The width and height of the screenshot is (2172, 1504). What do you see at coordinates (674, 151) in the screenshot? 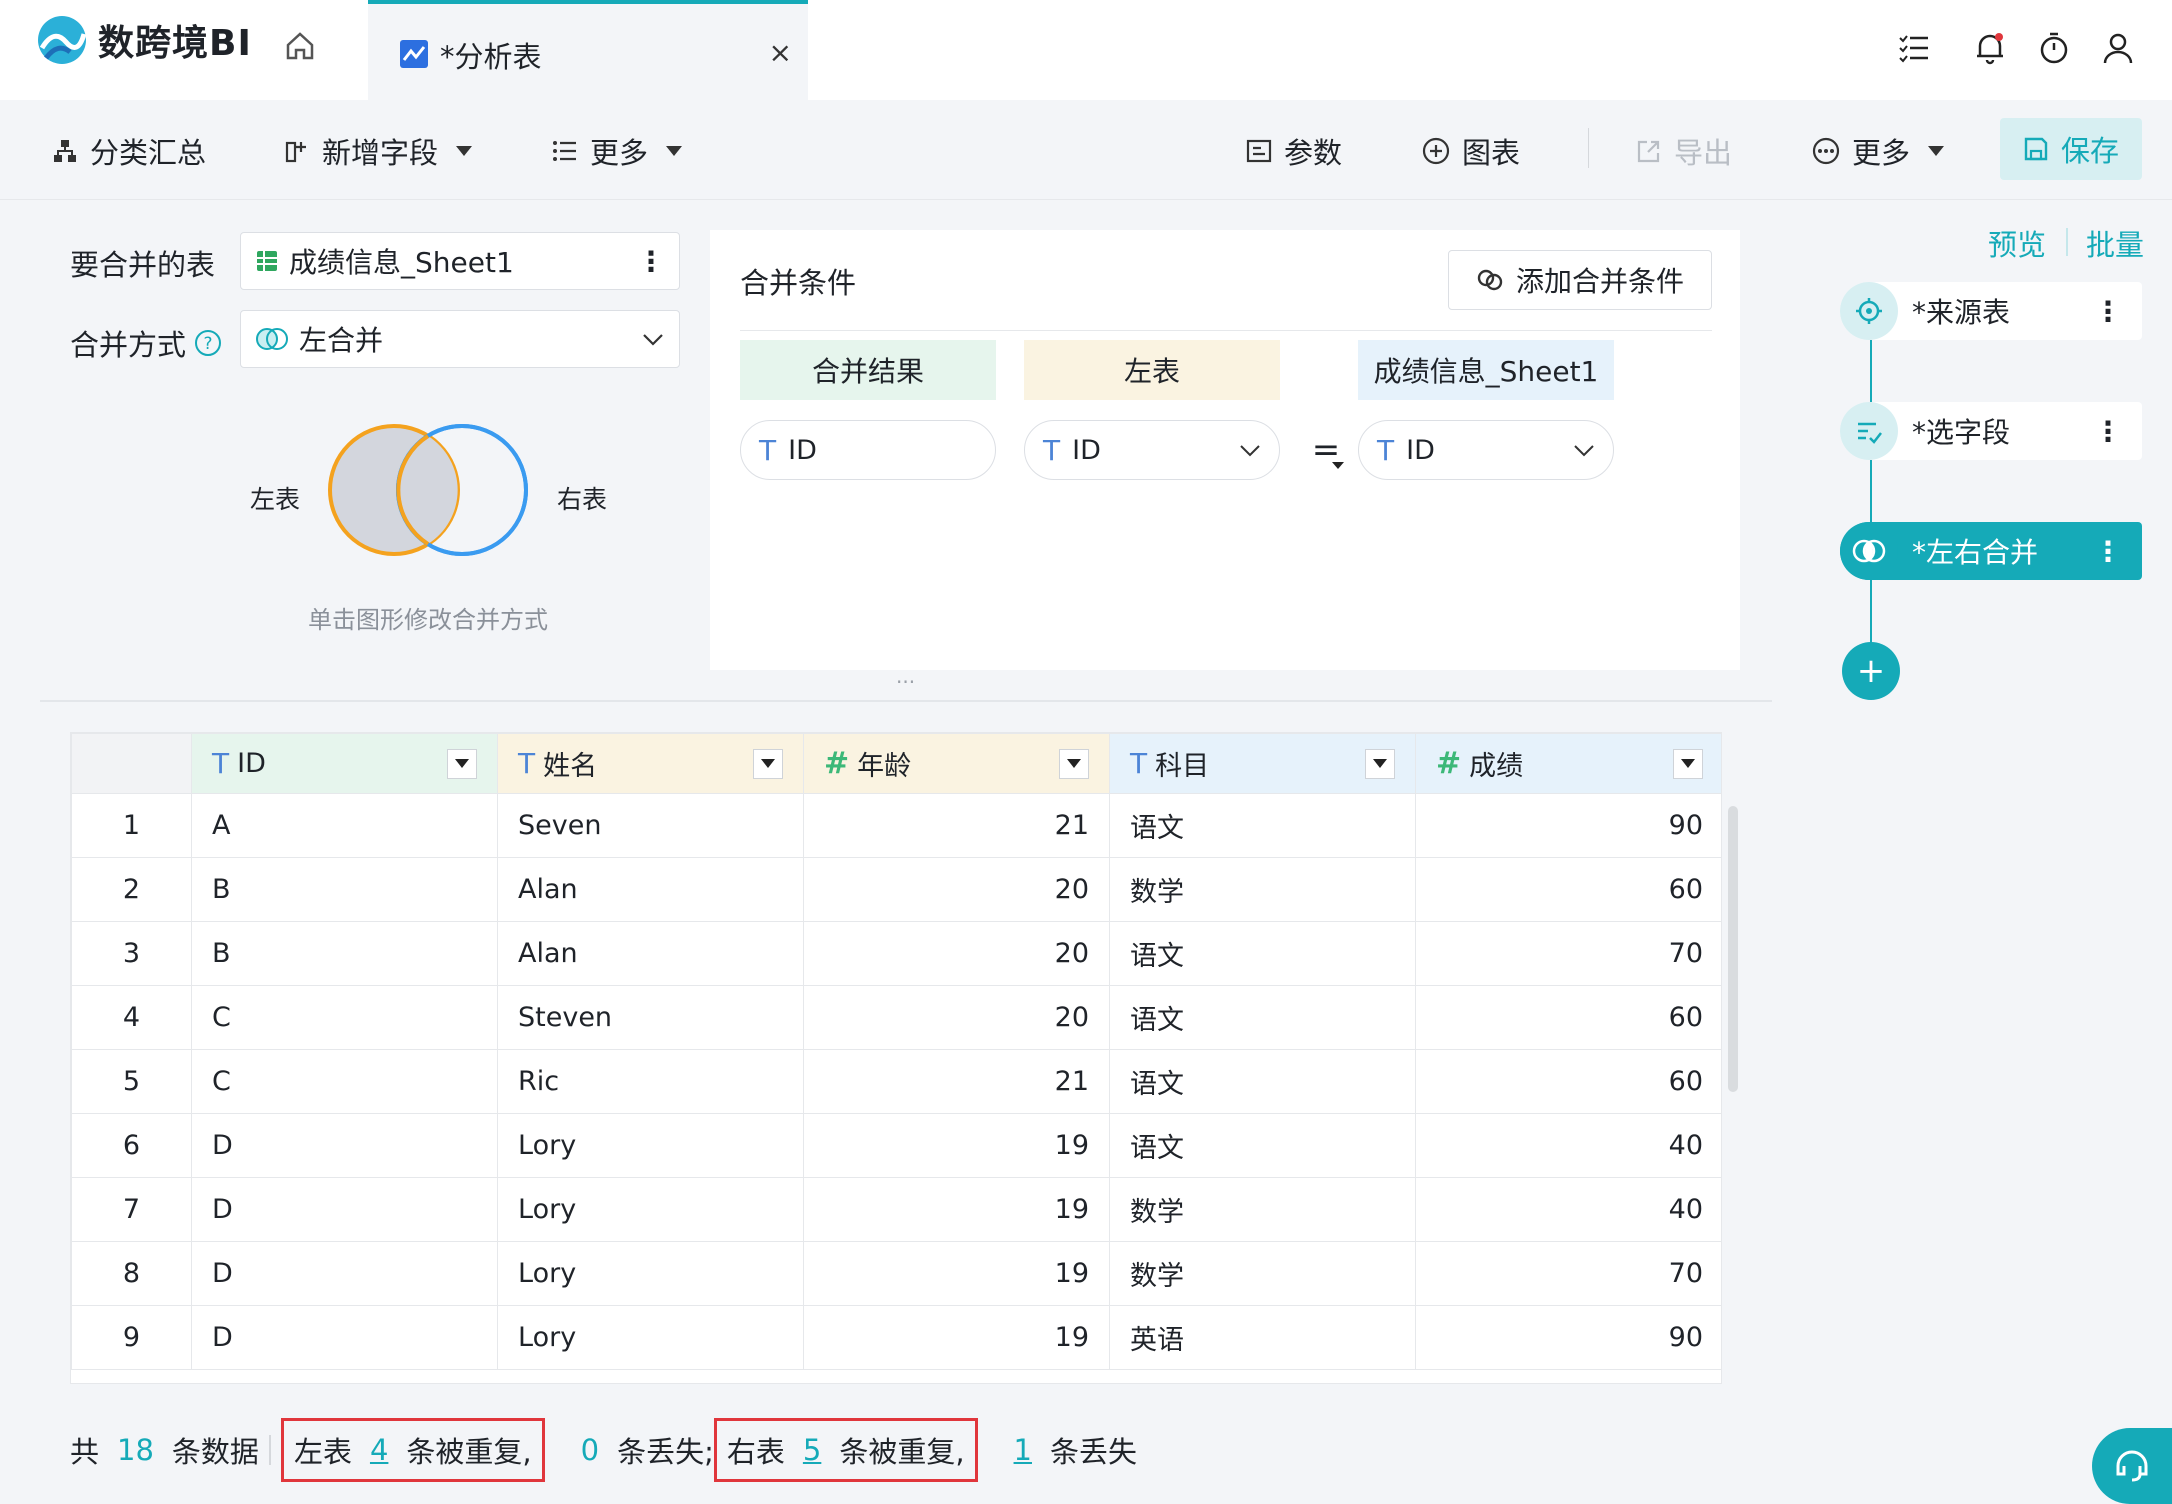
I see `caret-down-icon` at bounding box center [674, 151].